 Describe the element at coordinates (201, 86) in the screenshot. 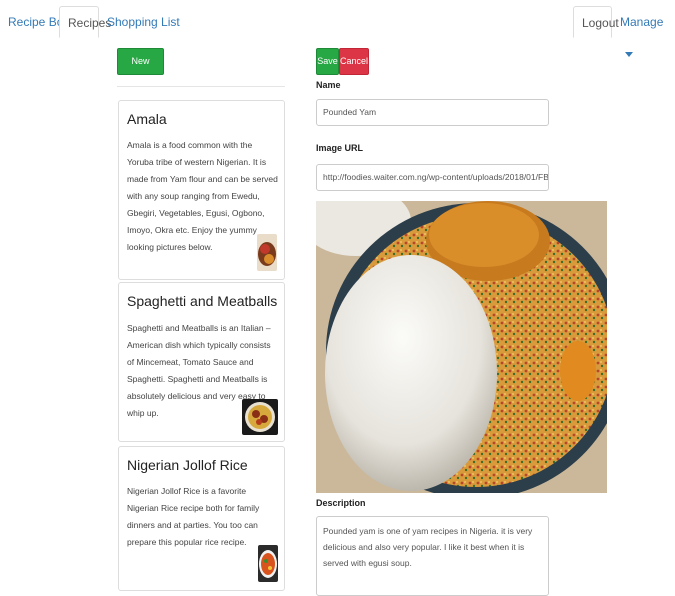

I see `divider` at that location.